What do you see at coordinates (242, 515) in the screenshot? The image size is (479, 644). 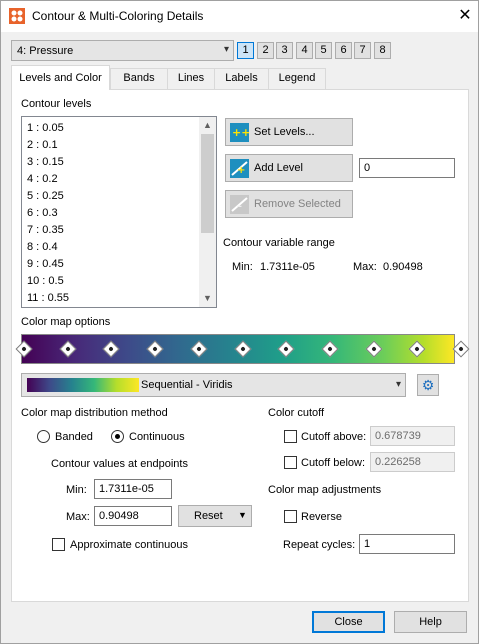 I see `chevron-down-icon: ▼` at bounding box center [242, 515].